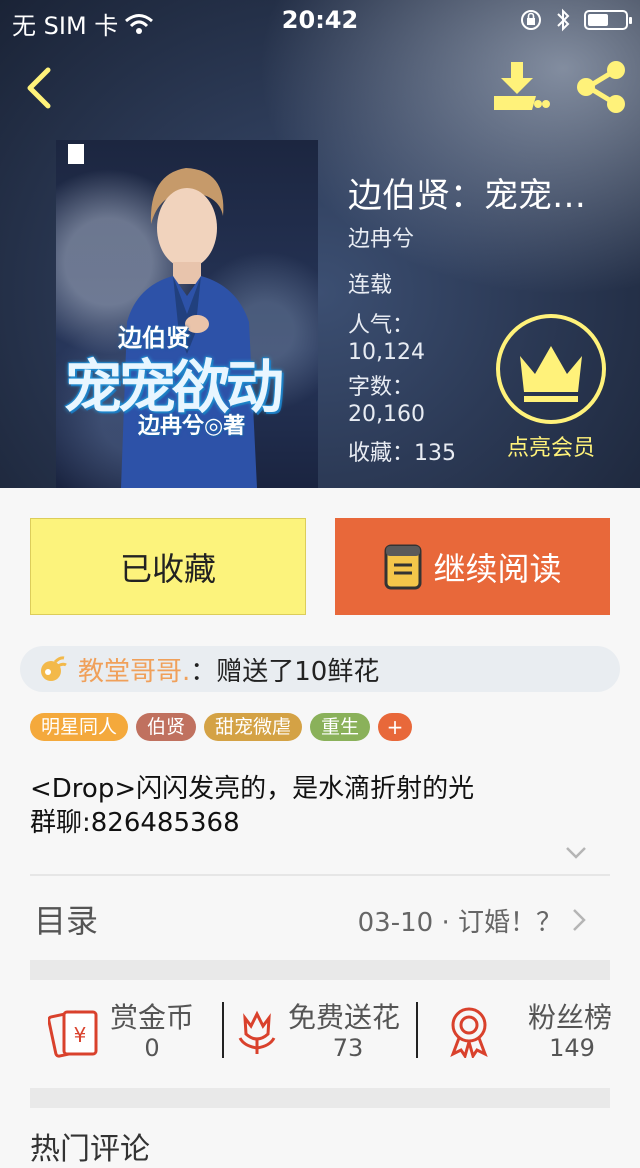 This screenshot has width=640, height=1168. What do you see at coordinates (381, 325) in the screenshot?
I see `popularity-label: 人气：` at bounding box center [381, 325].